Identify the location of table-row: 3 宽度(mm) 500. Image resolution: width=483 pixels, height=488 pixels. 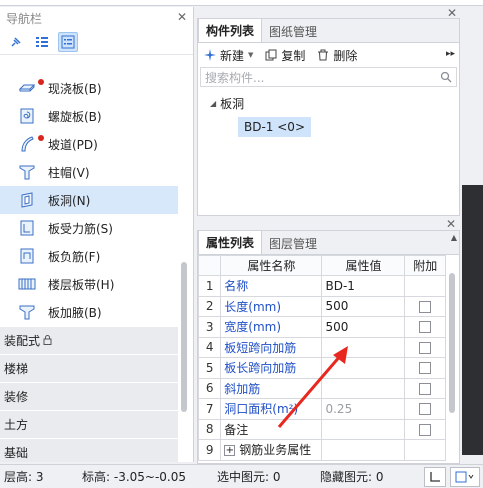
(321, 327).